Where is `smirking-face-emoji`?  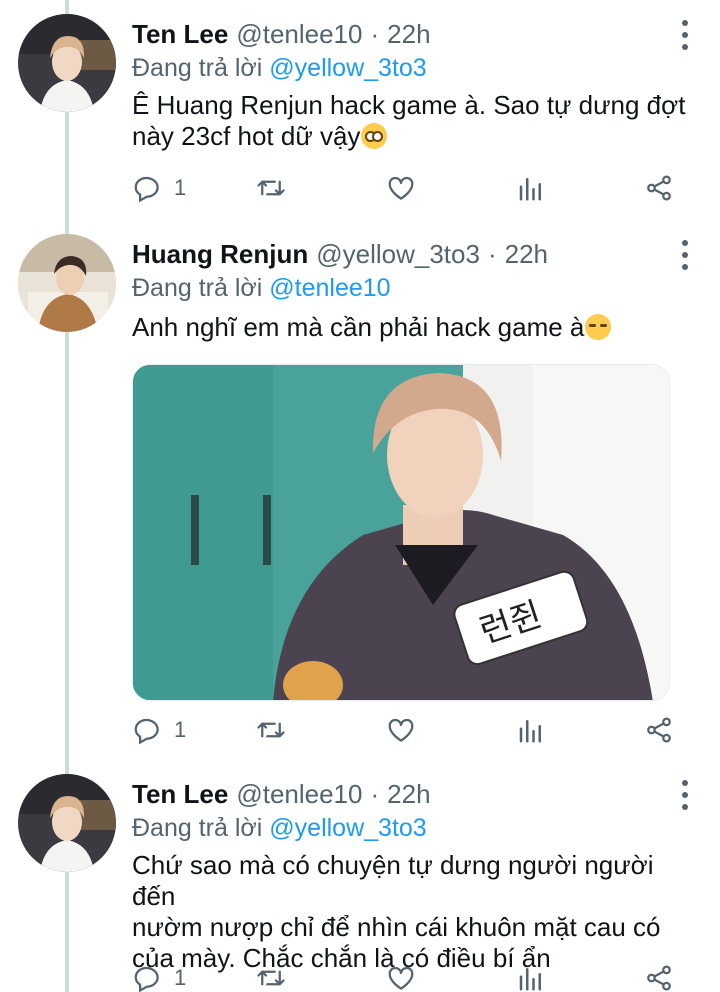 smirking-face-emoji is located at coordinates (598, 327).